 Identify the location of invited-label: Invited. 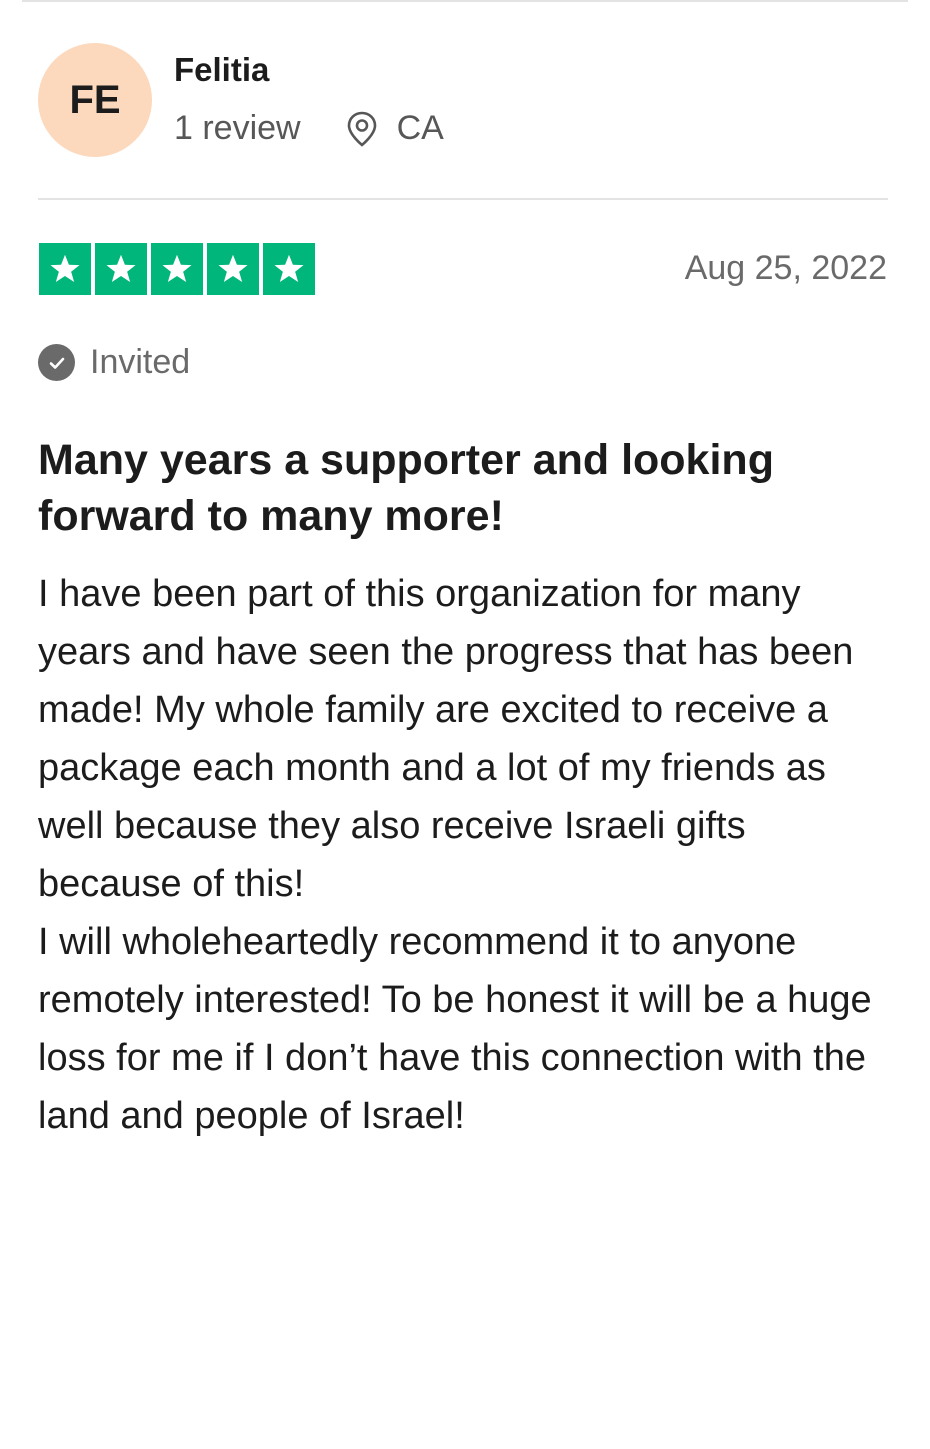
(140, 362).